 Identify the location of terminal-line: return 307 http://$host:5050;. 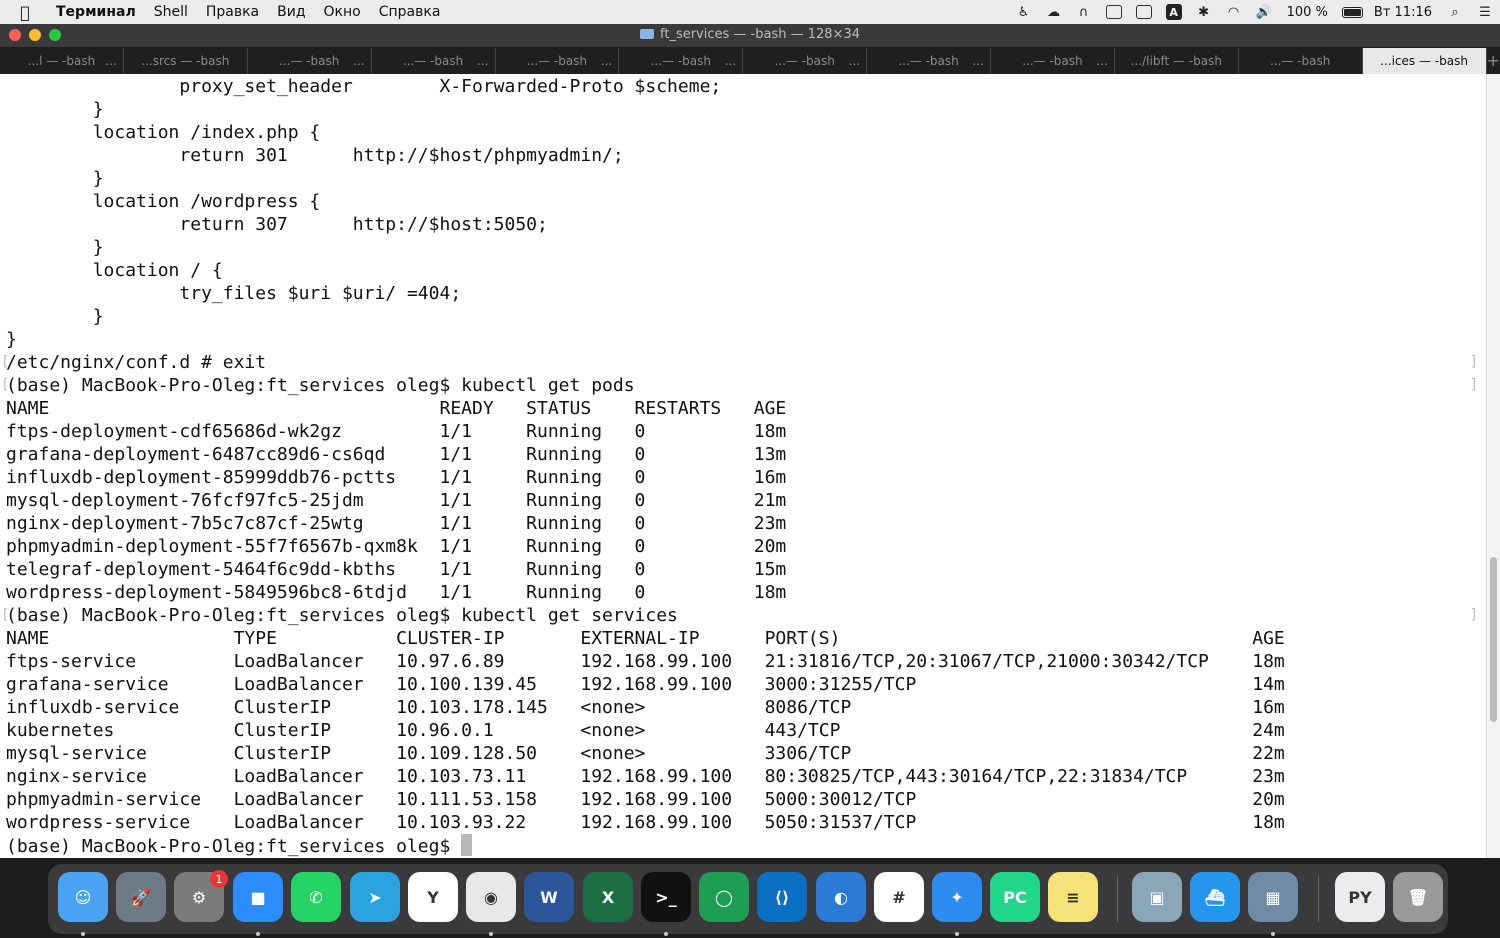
(277, 224).